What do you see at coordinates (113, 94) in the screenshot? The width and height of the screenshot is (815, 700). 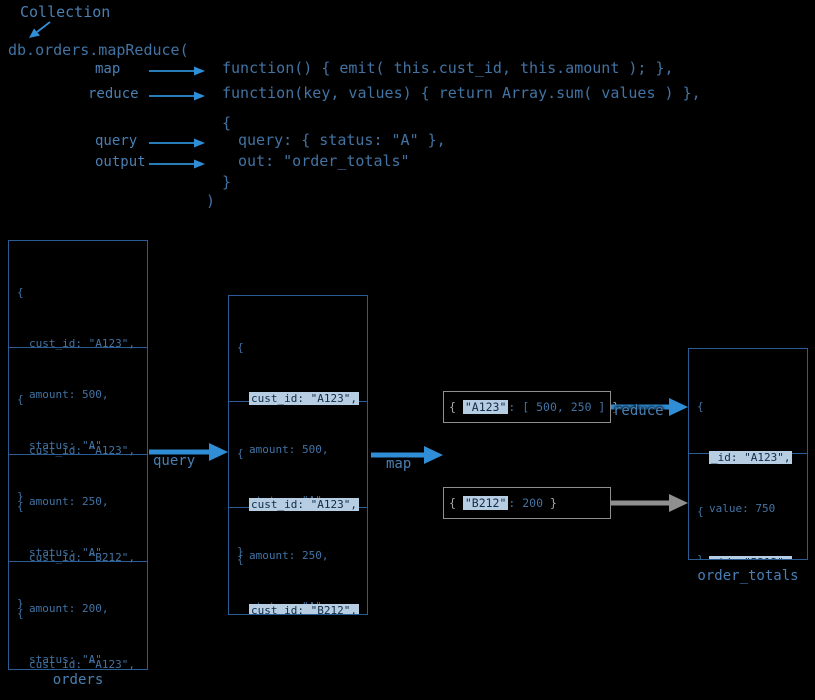 I see `reduce-label: reduce` at bounding box center [113, 94].